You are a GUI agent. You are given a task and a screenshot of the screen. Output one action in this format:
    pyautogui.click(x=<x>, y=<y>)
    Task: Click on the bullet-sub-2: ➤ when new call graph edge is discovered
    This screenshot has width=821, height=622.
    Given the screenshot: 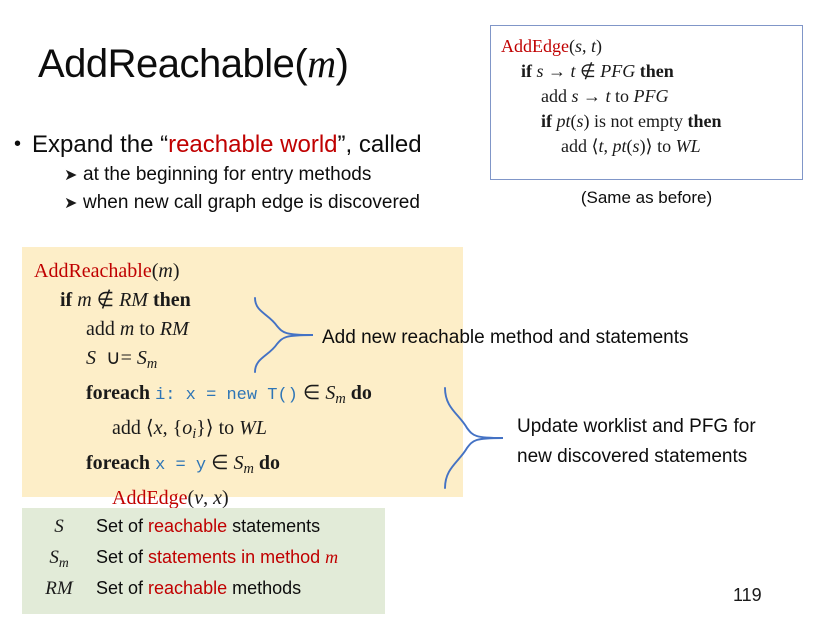 What is the action you would take?
    pyautogui.click(x=274, y=203)
    